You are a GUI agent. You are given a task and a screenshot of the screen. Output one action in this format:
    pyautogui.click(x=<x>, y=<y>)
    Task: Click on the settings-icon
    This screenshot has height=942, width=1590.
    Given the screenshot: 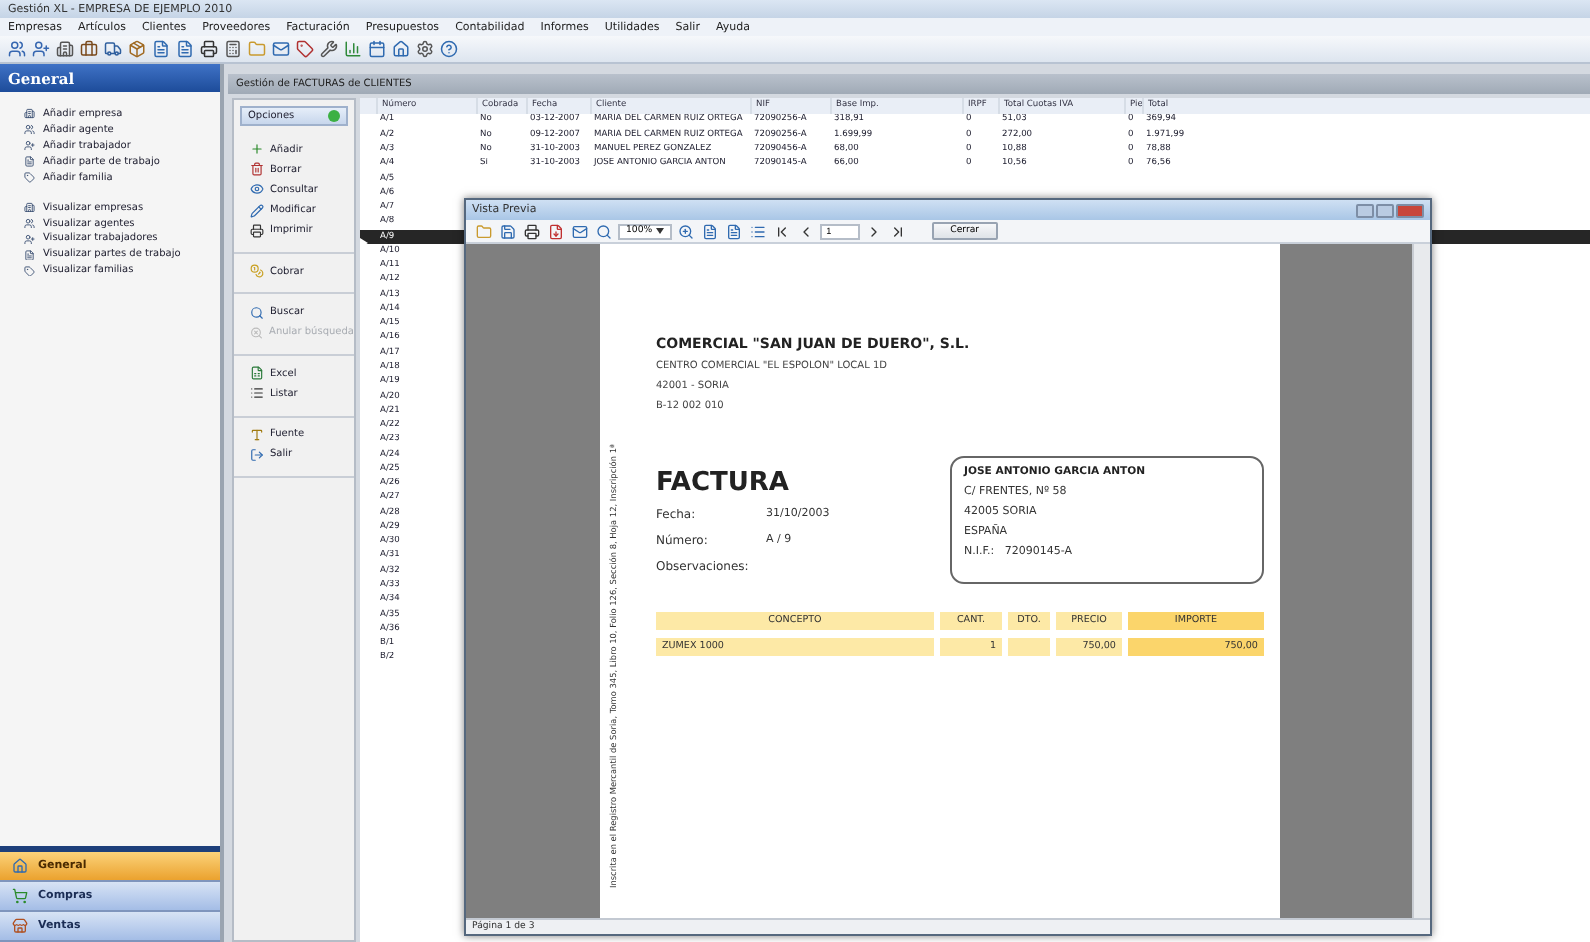 What is the action you would take?
    pyautogui.click(x=424, y=49)
    